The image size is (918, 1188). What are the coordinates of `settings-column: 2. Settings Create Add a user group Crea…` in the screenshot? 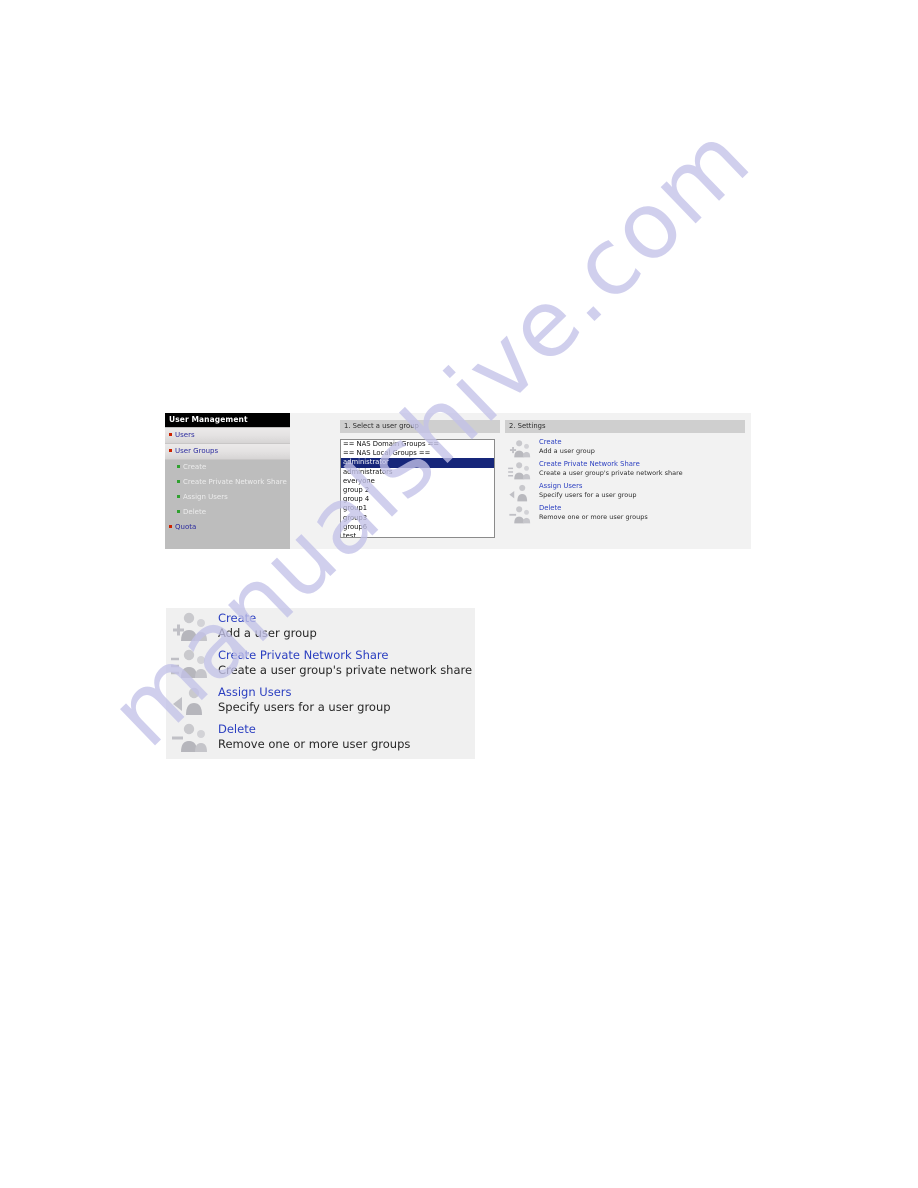 It's located at (625, 473).